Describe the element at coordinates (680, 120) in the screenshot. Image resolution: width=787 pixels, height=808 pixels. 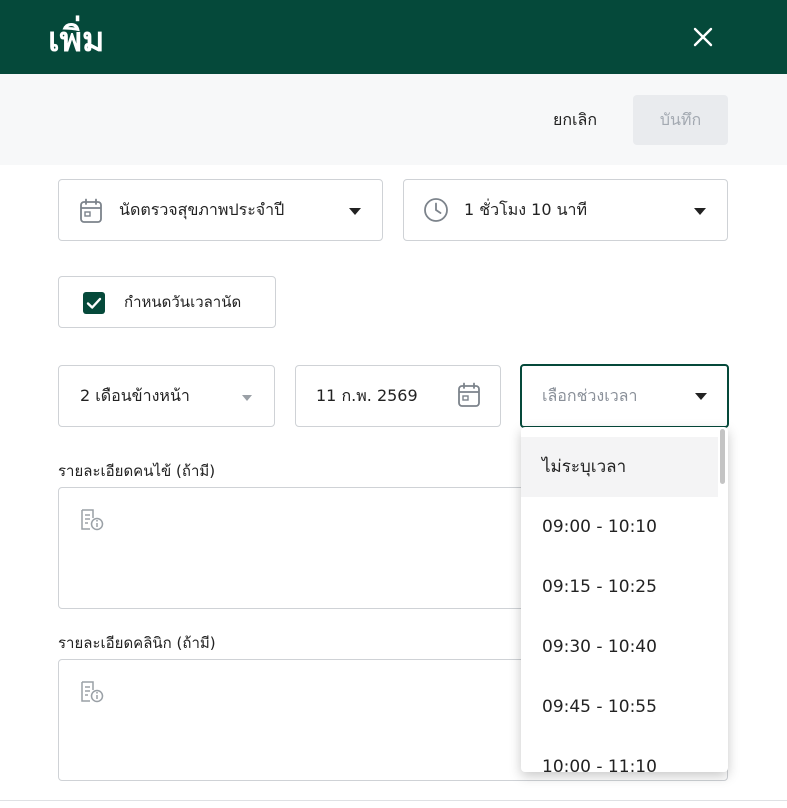
I see `save-button: บันทึก` at that location.